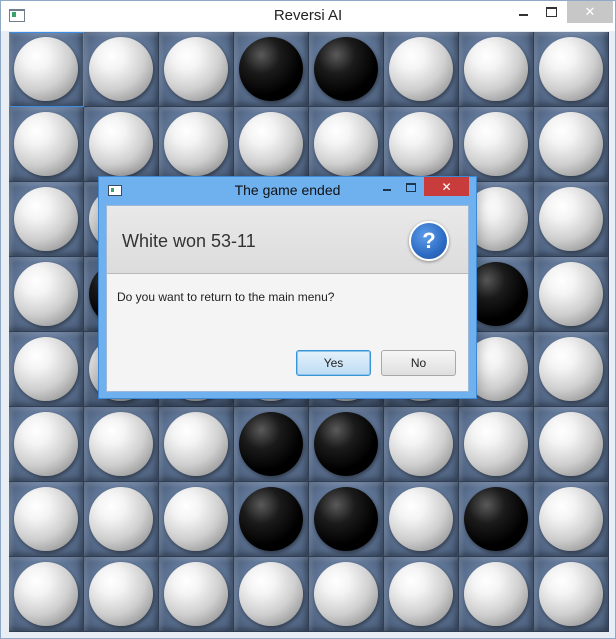 Image resolution: width=616 pixels, height=639 pixels. Describe the element at coordinates (551, 12) in the screenshot. I see `maximize-button` at that location.